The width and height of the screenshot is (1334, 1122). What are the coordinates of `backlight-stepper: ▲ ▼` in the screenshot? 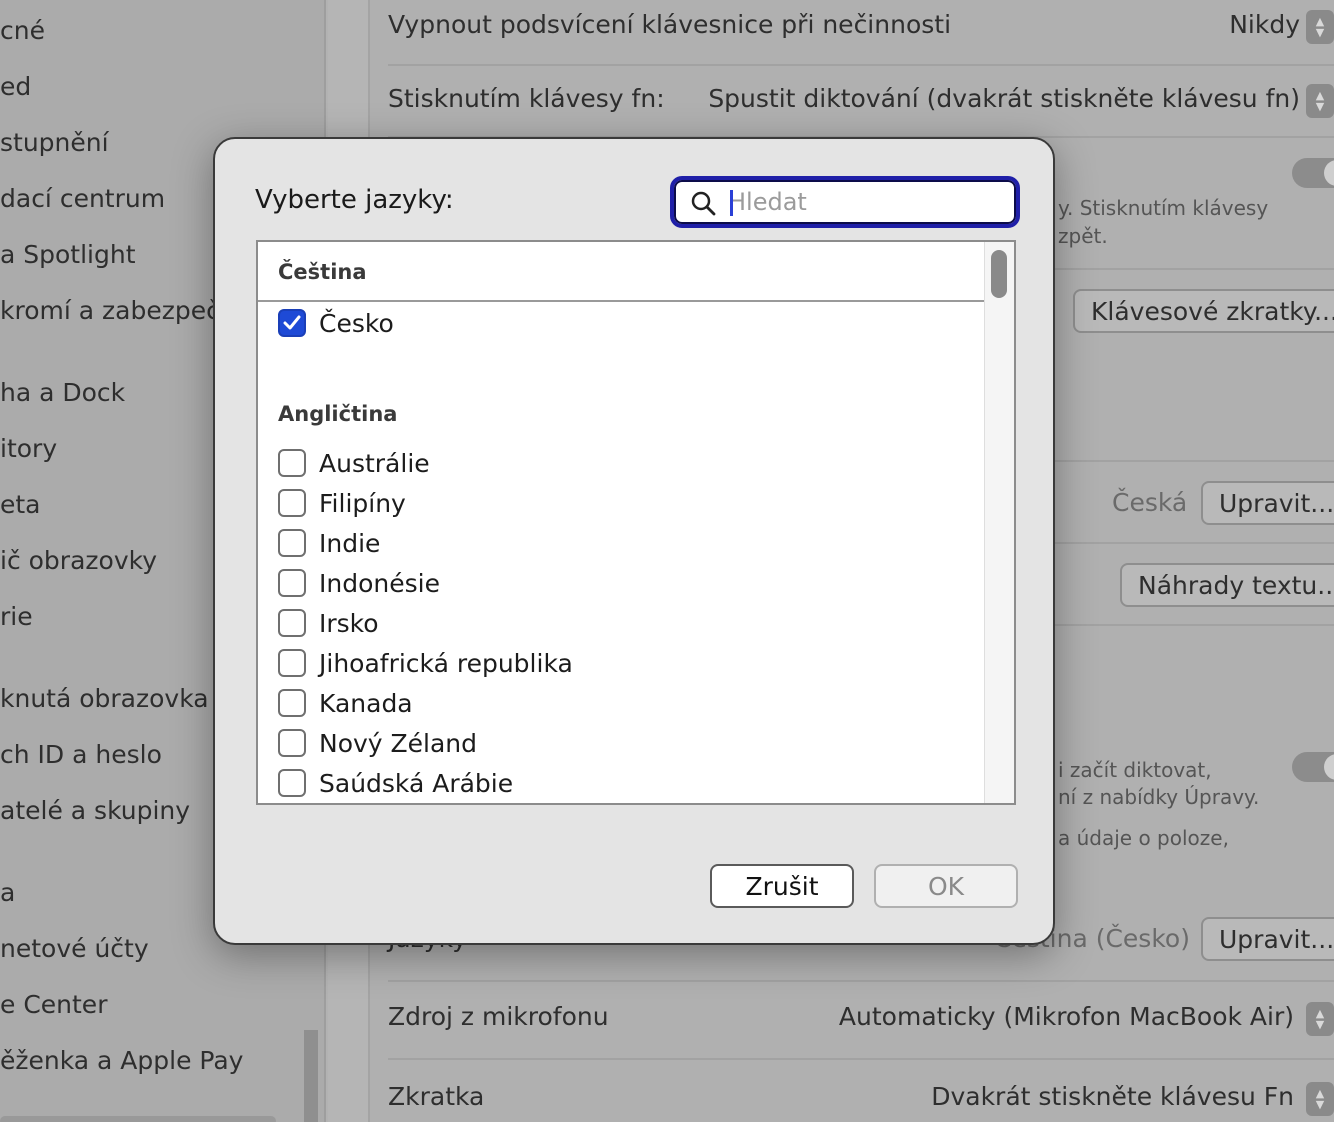 It's located at (1320, 27).